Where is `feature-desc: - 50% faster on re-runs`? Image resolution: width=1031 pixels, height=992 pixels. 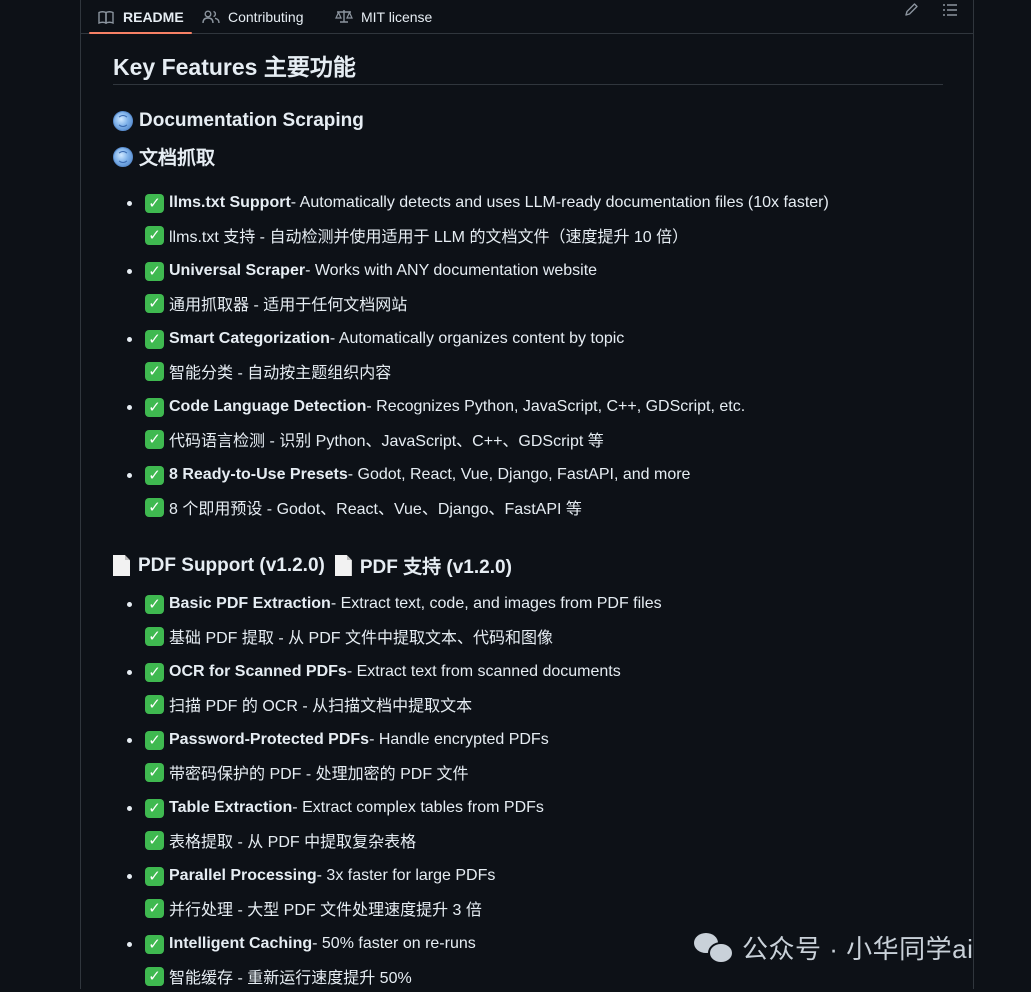
feature-desc: - 50% faster on re-runs is located at coordinates (394, 943).